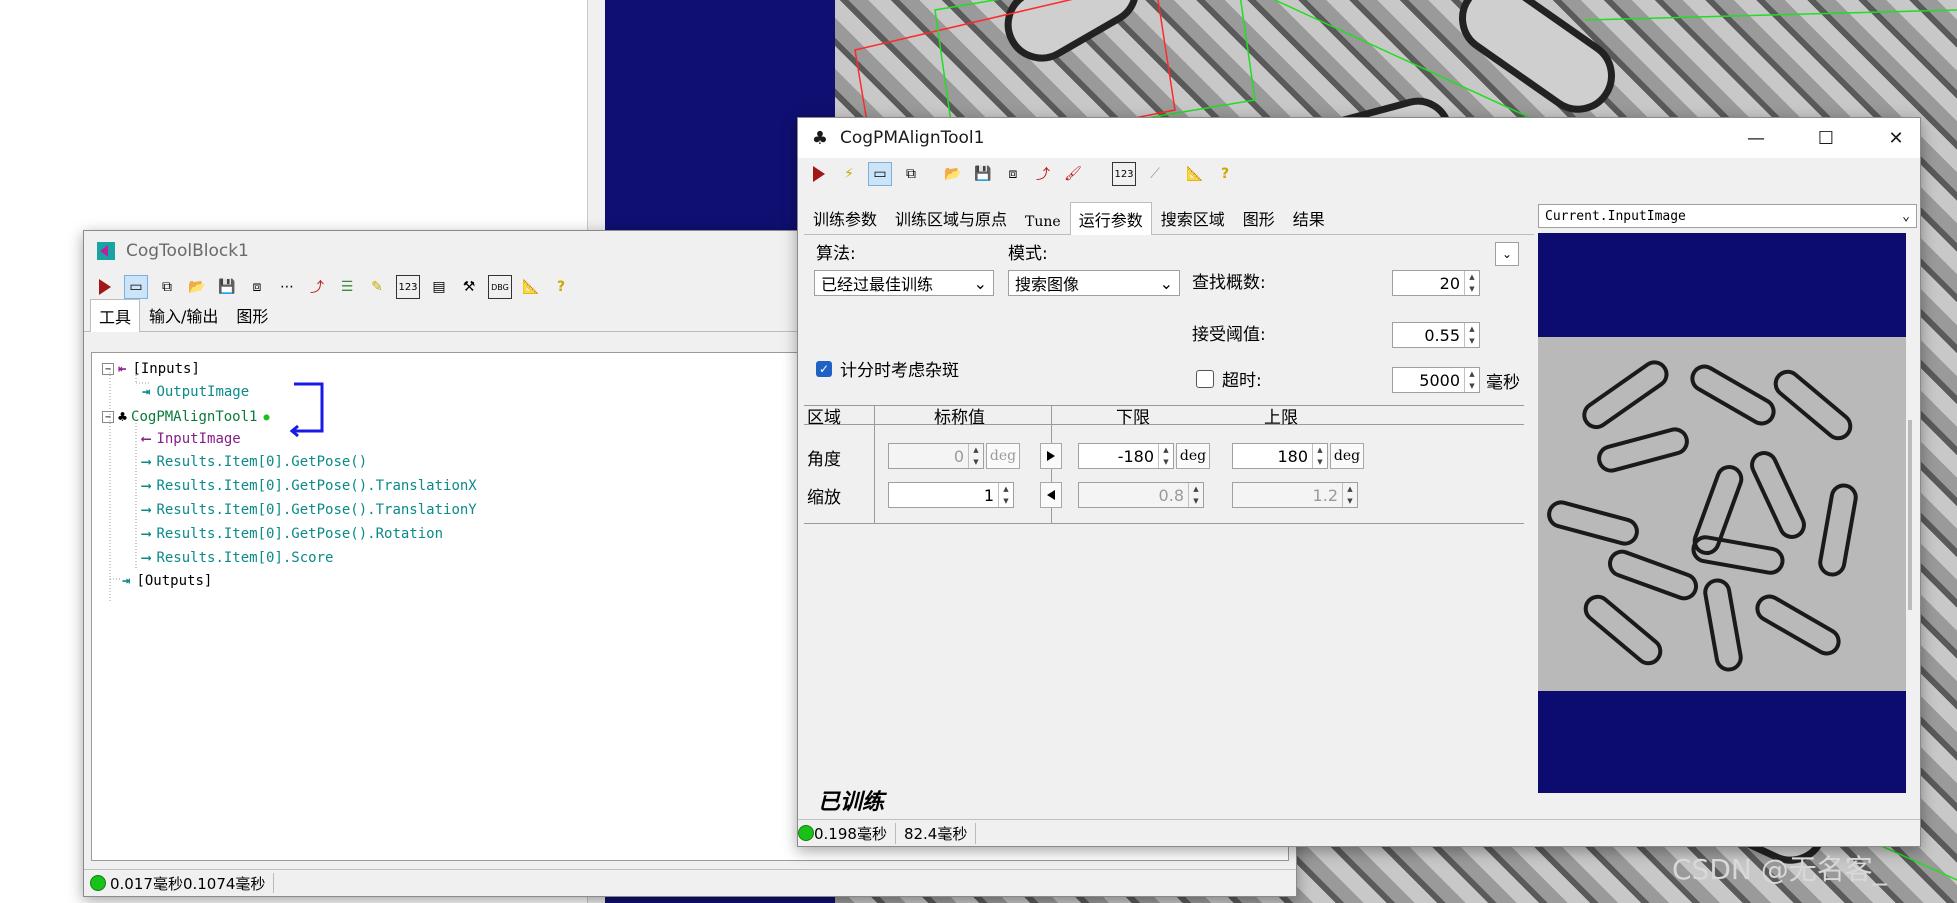  Describe the element at coordinates (287, 287) in the screenshot. I see `dots-icon: ⋯` at that location.